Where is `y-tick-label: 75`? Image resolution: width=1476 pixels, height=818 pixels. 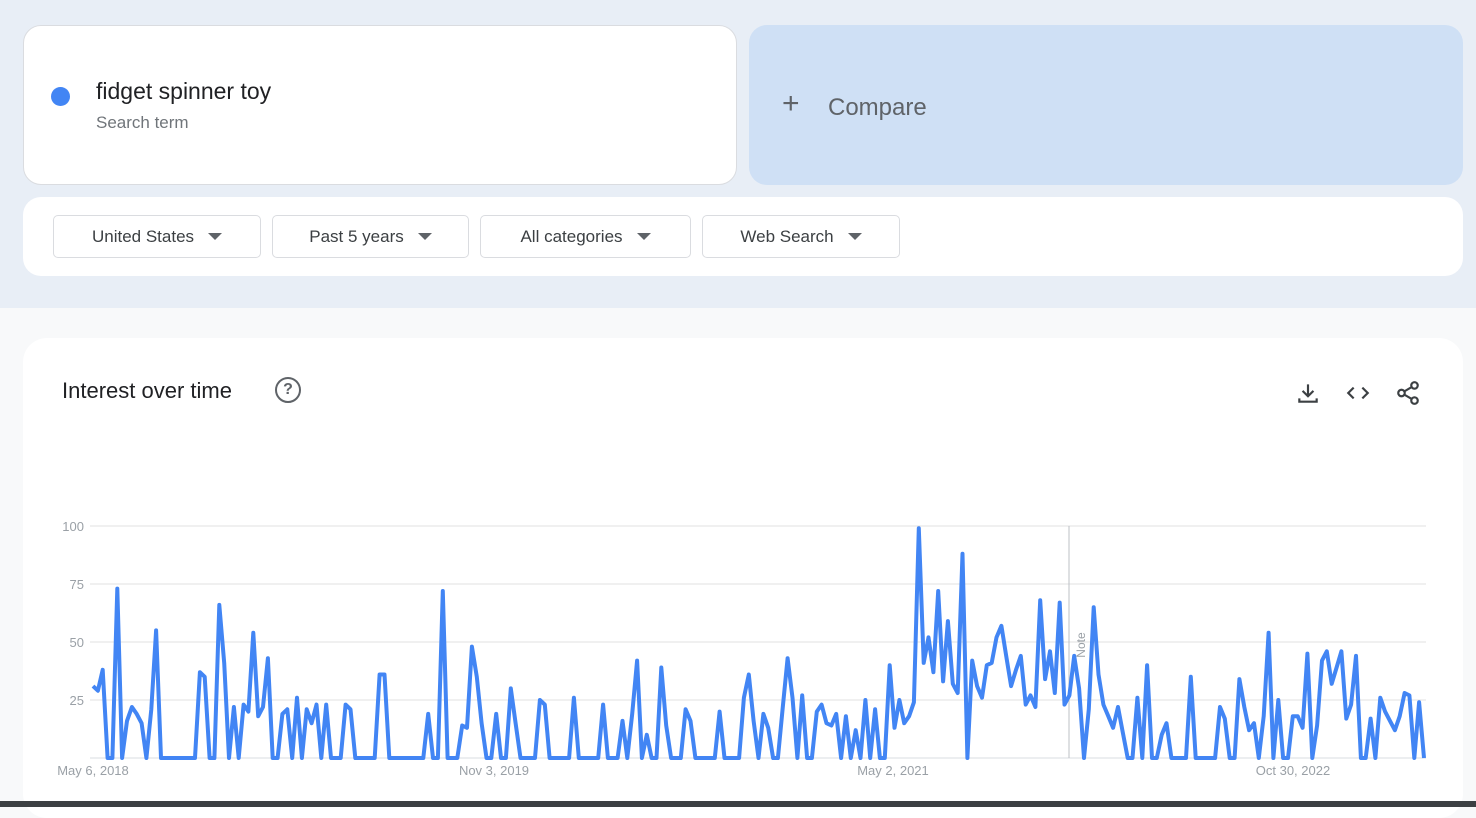
y-tick-label: 75 is located at coordinates (77, 584).